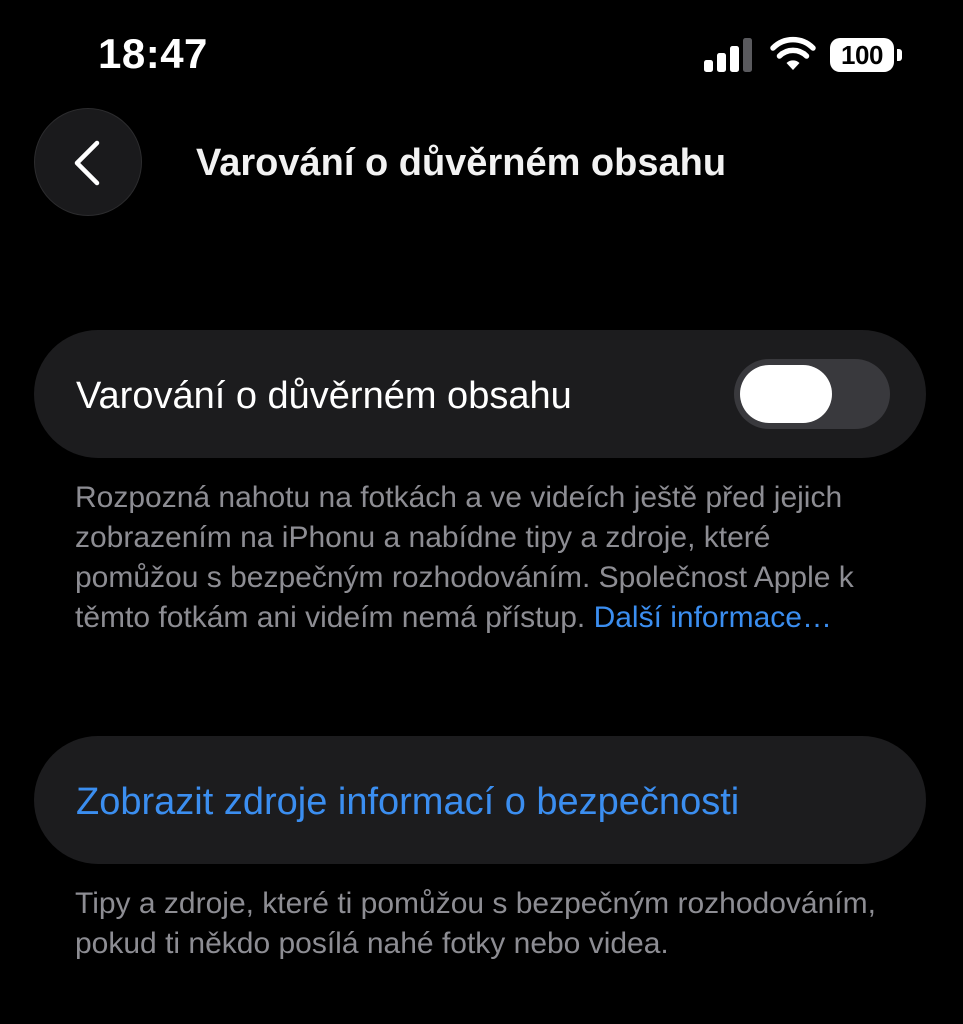 The height and width of the screenshot is (1024, 963). I want to click on sensitive-content-warning-row: Varování o důvěrném obsahu, so click(480, 394).